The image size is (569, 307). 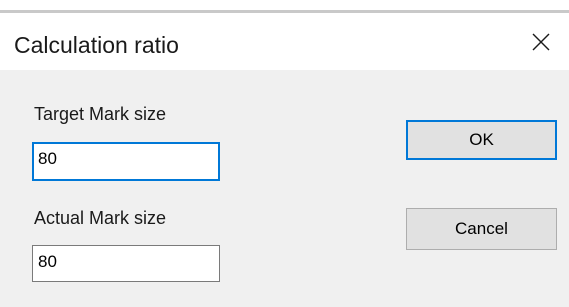 What do you see at coordinates (100, 218) in the screenshot?
I see `actual-mark-size-label: Actual Mark size` at bounding box center [100, 218].